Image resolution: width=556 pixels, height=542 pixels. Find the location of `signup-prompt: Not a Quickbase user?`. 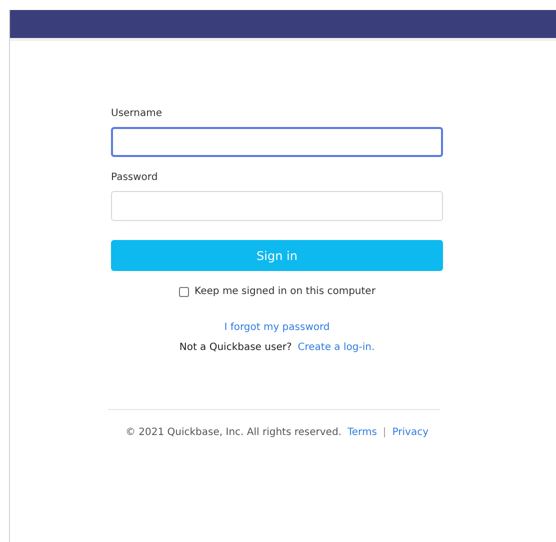

signup-prompt: Not a Quickbase user? is located at coordinates (235, 347).